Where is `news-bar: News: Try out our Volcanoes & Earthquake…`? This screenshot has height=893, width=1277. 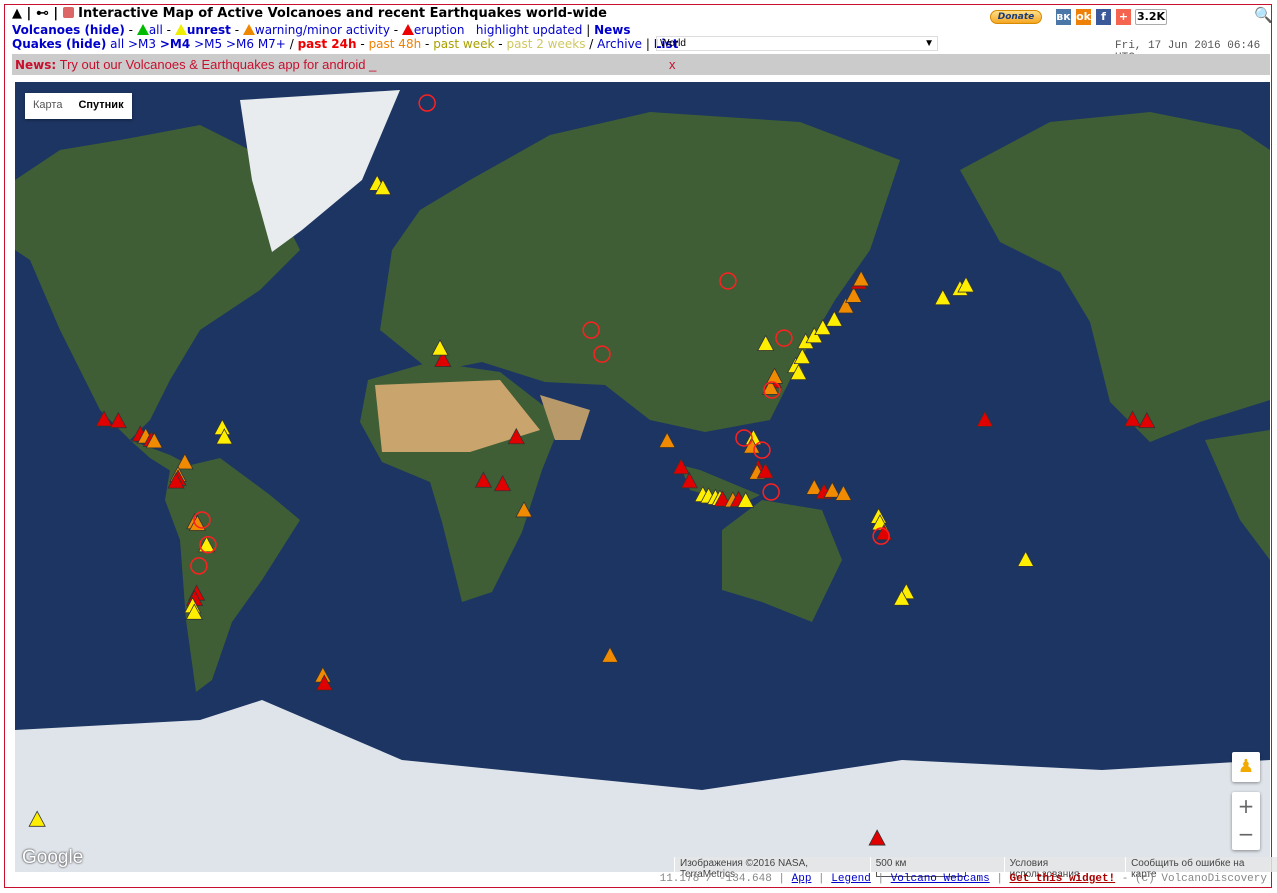
news-bar: News: Try out our Volcanoes & Earthquake… is located at coordinates (641, 64).